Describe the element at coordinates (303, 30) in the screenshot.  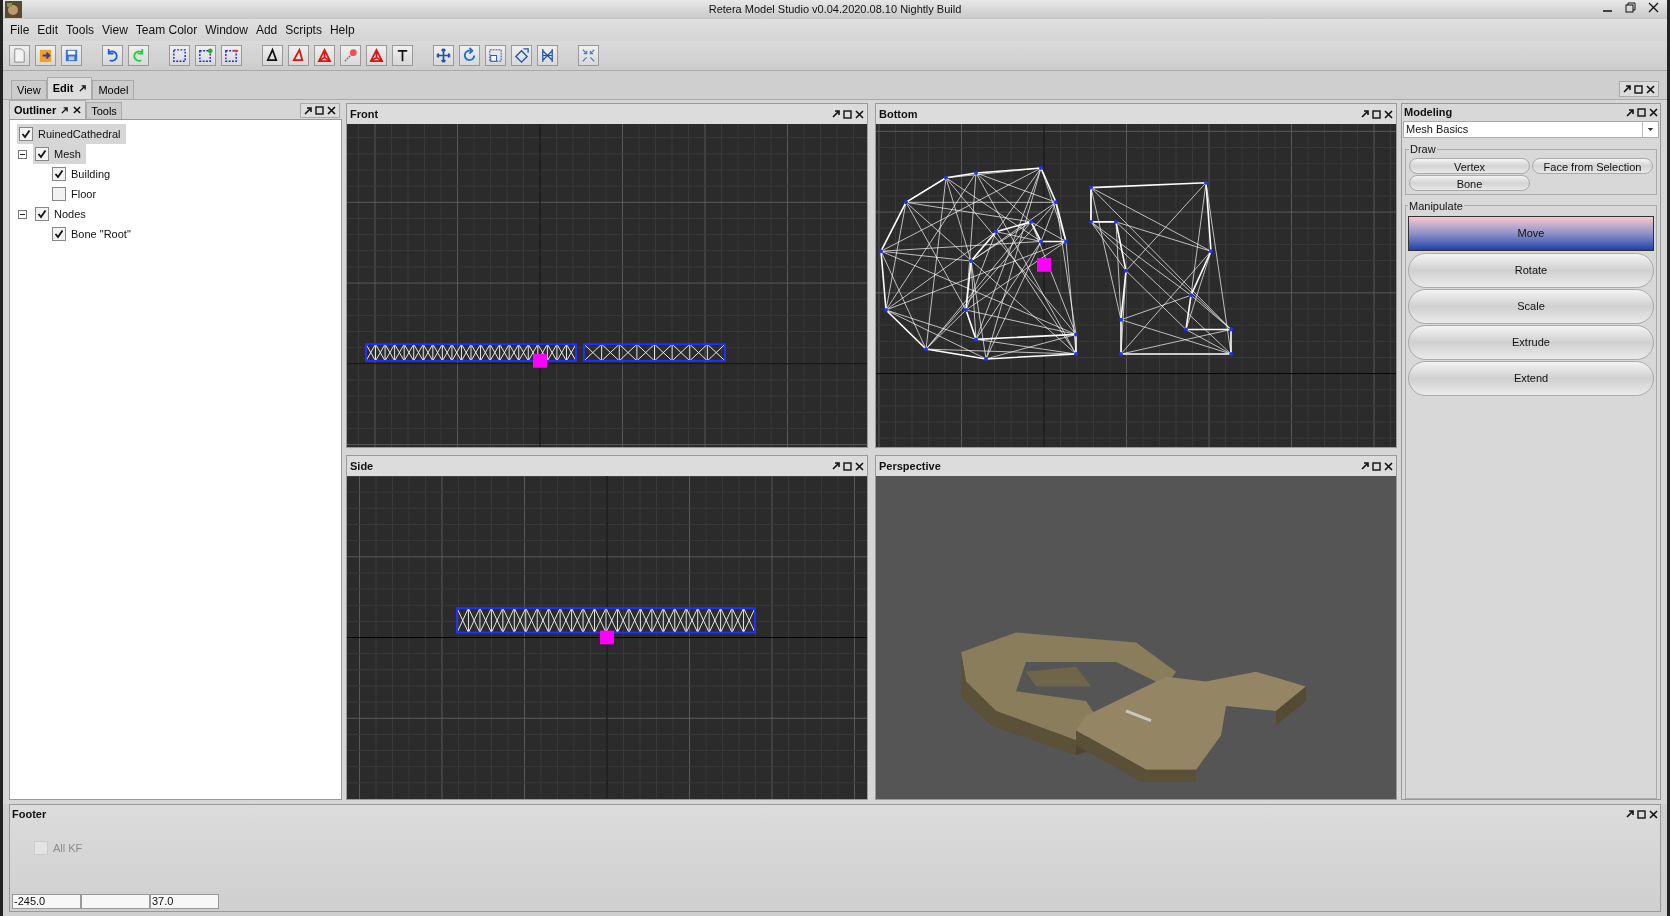
I see `menu-item: Scripts` at that location.